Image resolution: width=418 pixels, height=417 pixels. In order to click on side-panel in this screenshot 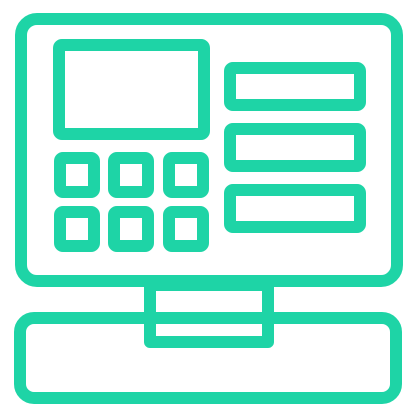, I will do `click(295, 147)`.